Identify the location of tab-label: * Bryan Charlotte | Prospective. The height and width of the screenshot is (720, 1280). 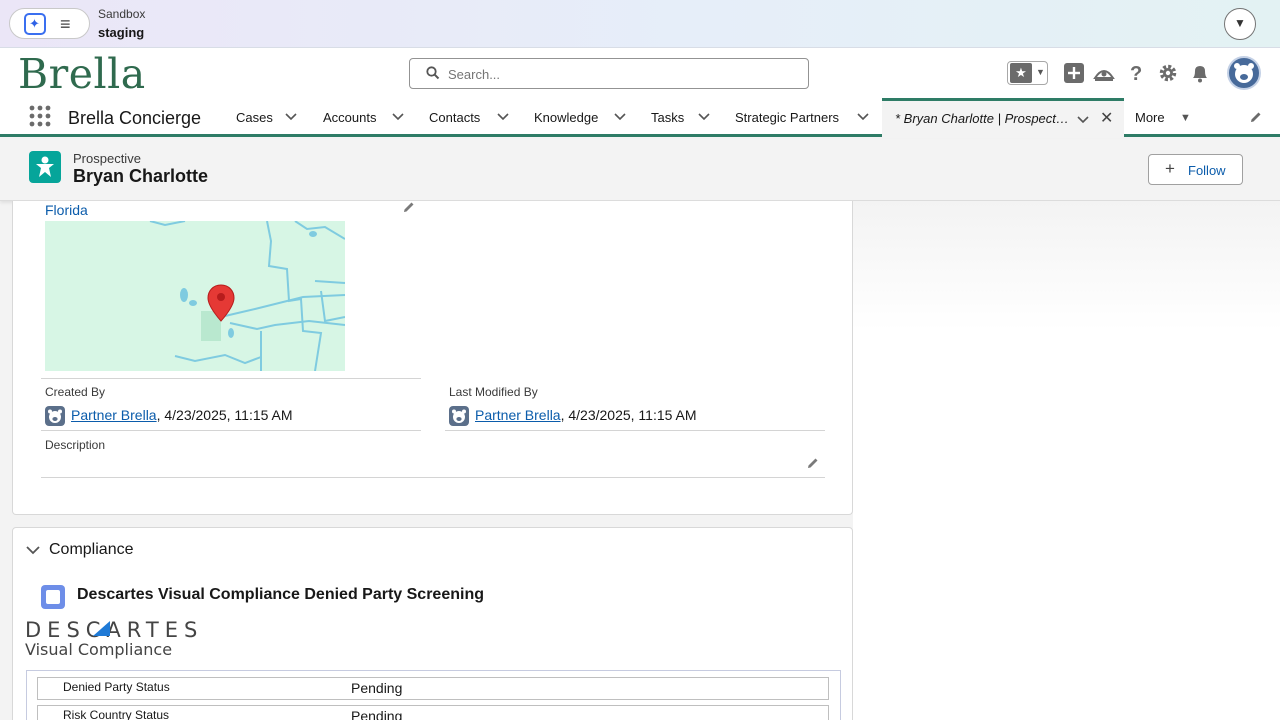
(982, 118).